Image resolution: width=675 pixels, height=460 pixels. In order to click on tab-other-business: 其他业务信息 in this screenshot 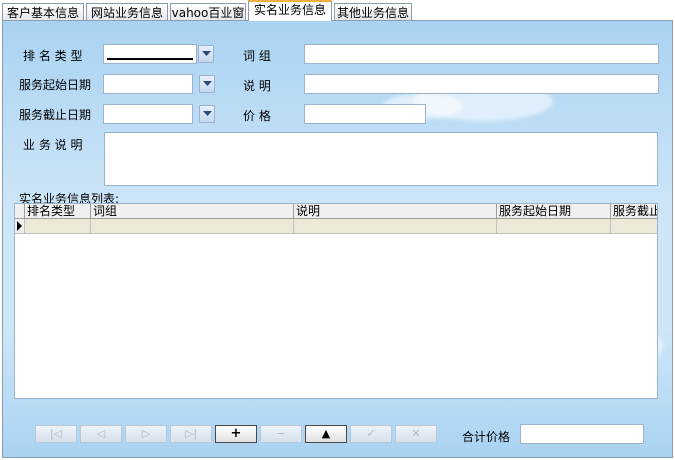, I will do `click(373, 12)`.